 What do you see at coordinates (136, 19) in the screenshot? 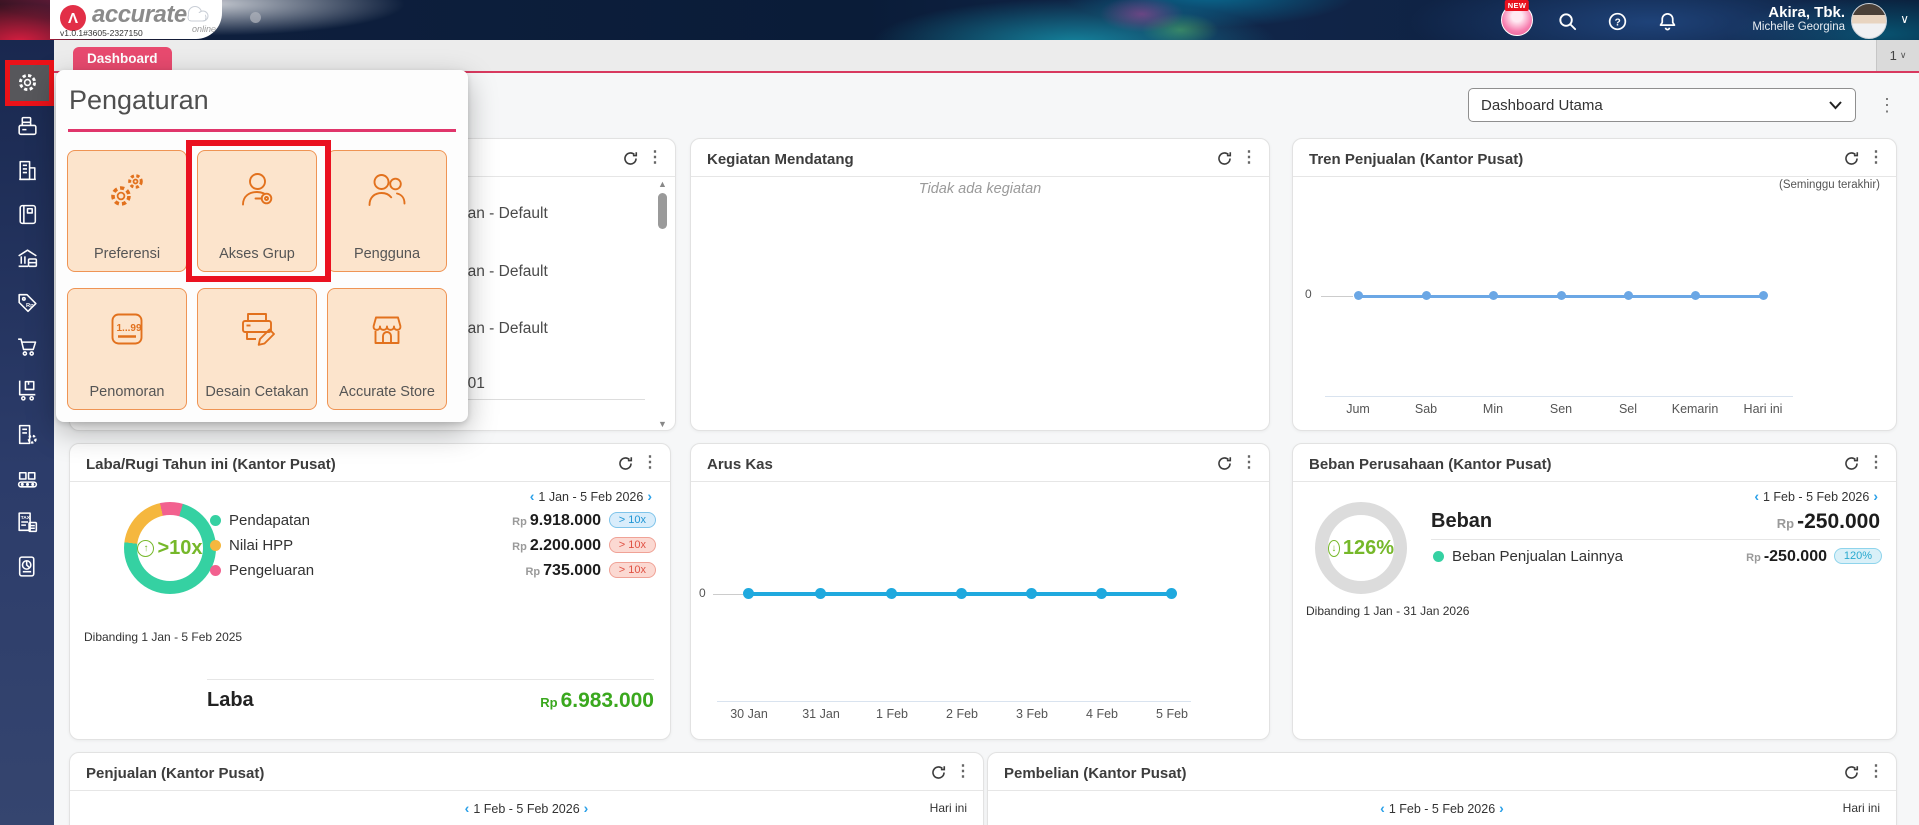
I see `brand-logo: Λ accurate online v1.0.1#3605-2327150` at bounding box center [136, 19].